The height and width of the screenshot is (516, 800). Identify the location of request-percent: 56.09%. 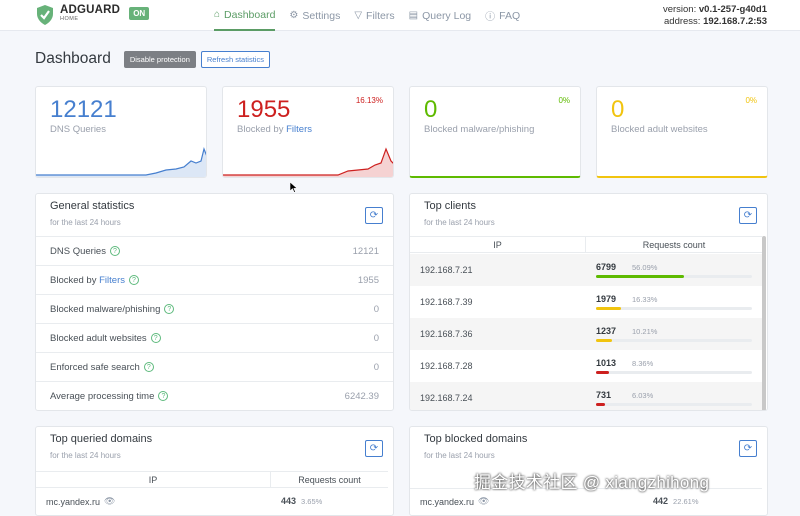
(645, 267).